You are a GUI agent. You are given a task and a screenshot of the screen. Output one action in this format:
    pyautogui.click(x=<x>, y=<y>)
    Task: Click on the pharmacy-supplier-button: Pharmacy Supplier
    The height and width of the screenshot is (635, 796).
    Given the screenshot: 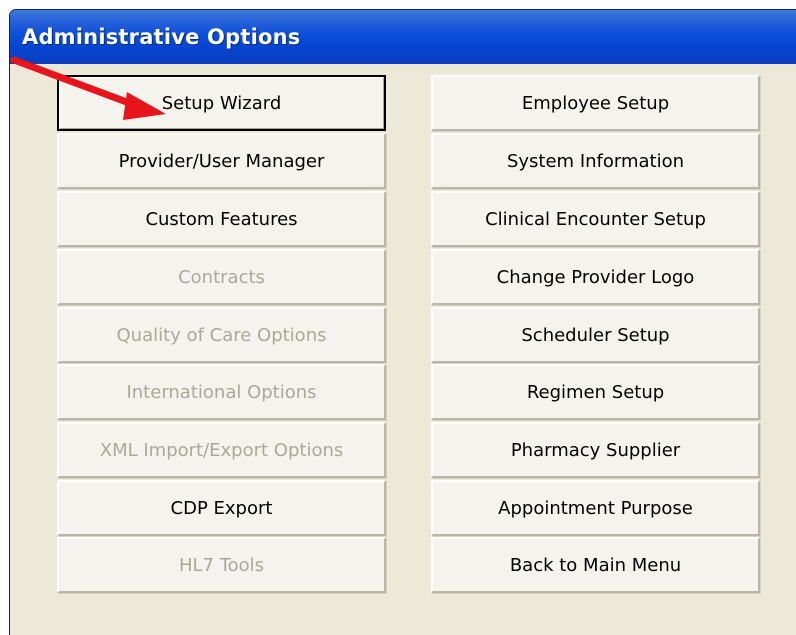 What is the action you would take?
    pyautogui.click(x=595, y=450)
    